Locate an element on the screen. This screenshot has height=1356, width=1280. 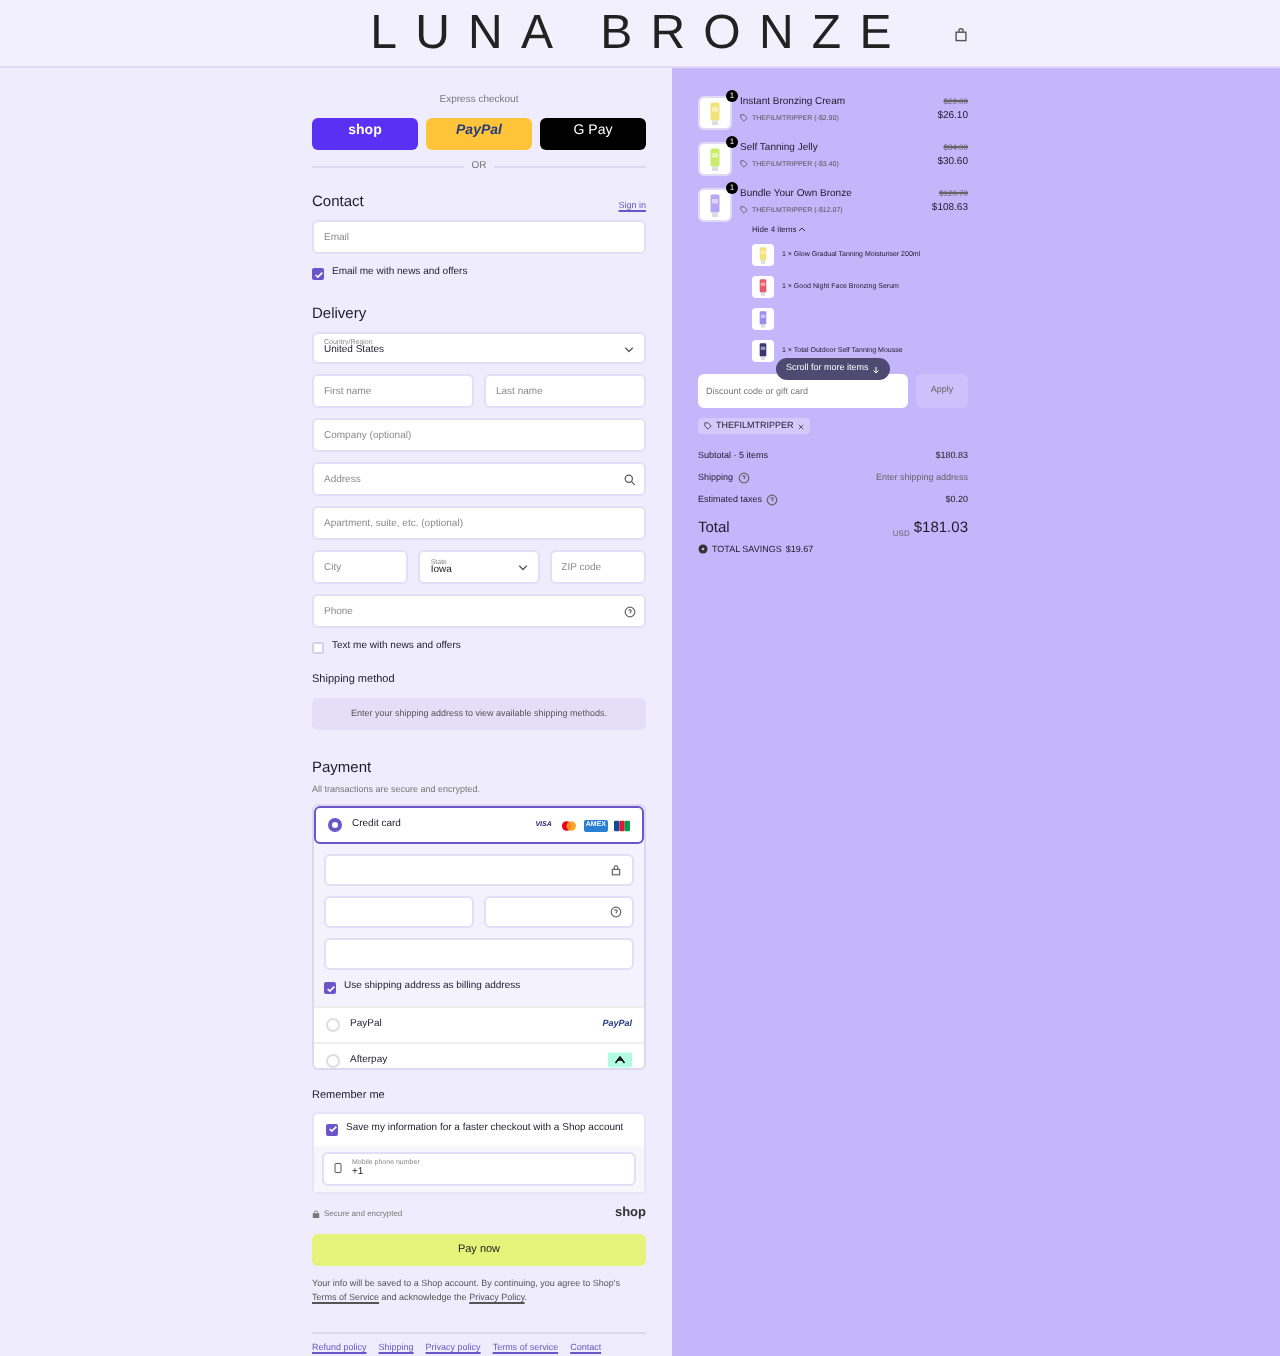
radio-button is located at coordinates (335, 825).